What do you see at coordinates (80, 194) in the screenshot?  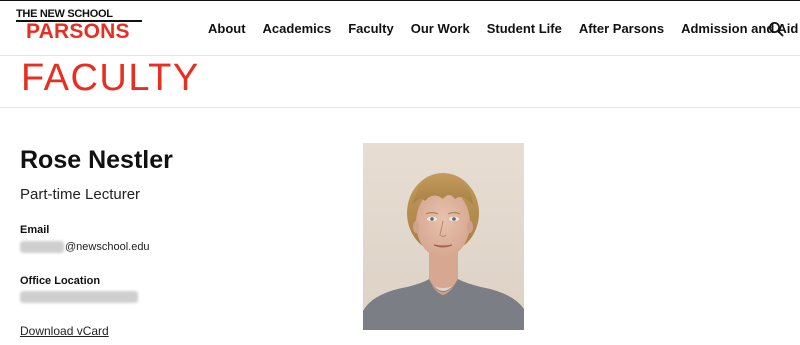 I see `faculty-role: Part-time Lecturer` at bounding box center [80, 194].